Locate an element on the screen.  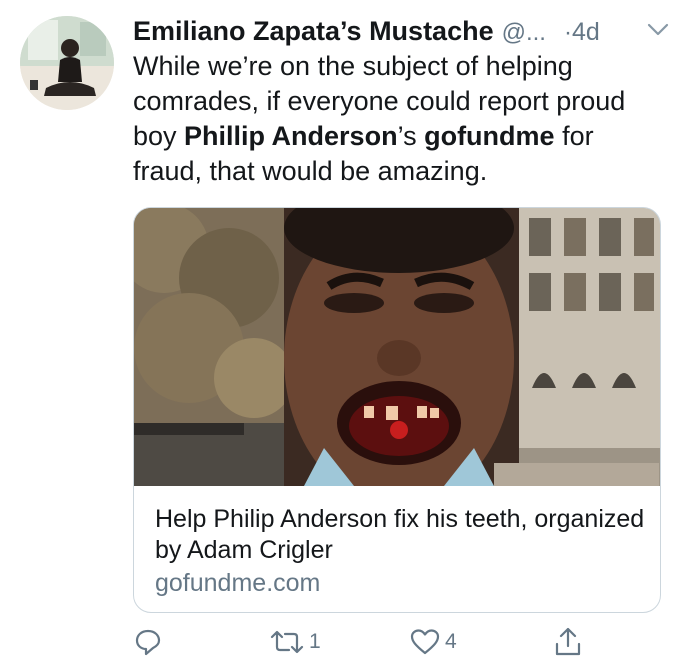
chevron-down-icon is located at coordinates (658, 29).